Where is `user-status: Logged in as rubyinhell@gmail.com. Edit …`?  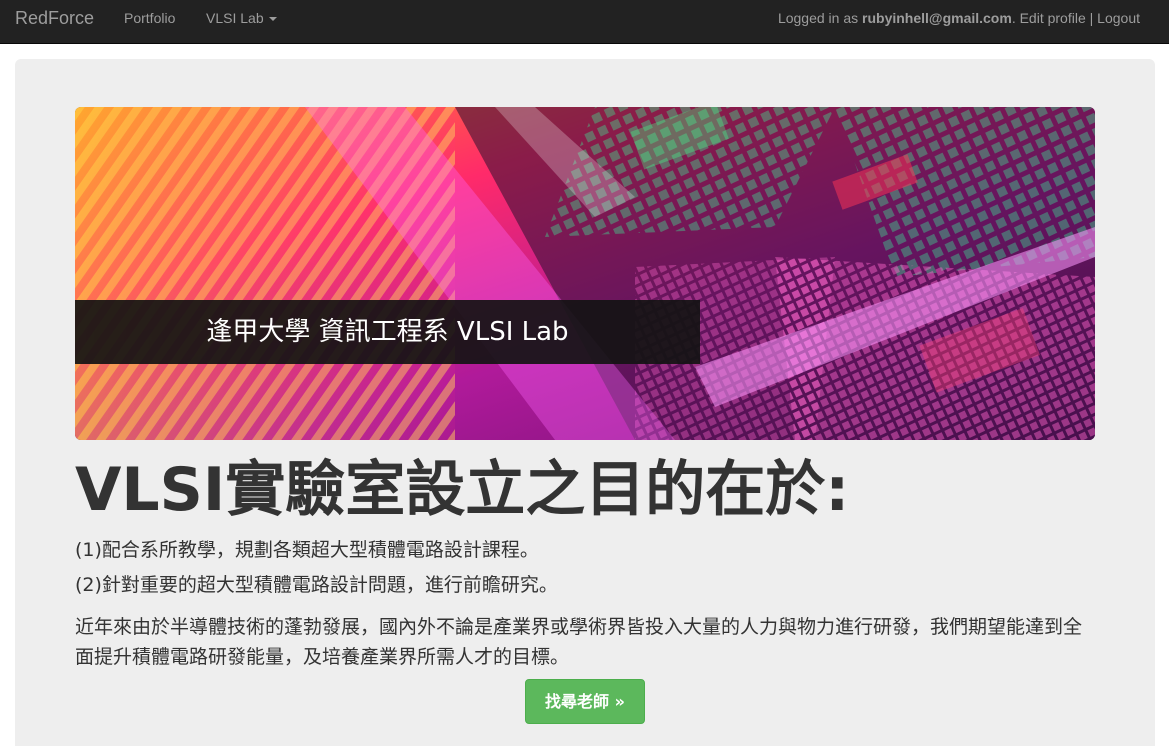
user-status: Logged in as rubyinhell@gmail.com. Edit … is located at coordinates (959, 18).